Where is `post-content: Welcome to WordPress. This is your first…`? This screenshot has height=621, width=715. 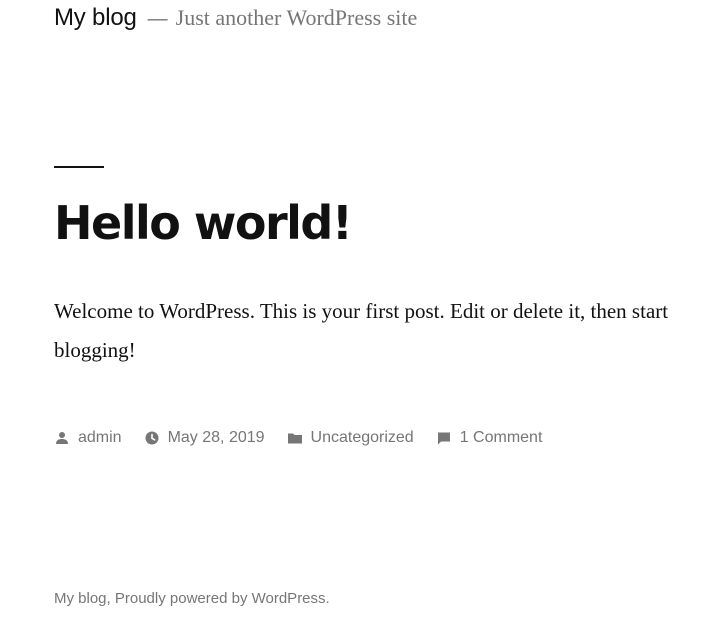
post-content: Welcome to WordPress. This is your first… is located at coordinates (361, 330).